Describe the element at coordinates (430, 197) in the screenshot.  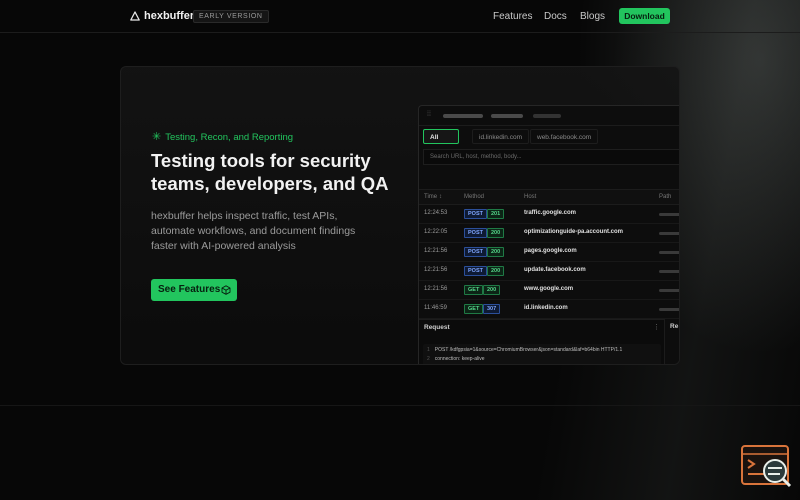
I see `column-header-time: Time` at that location.